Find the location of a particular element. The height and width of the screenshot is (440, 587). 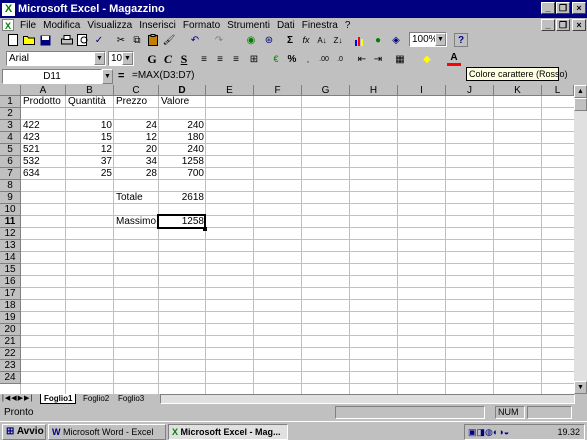

header-prezzo: Prezzo is located at coordinates (136, 102).